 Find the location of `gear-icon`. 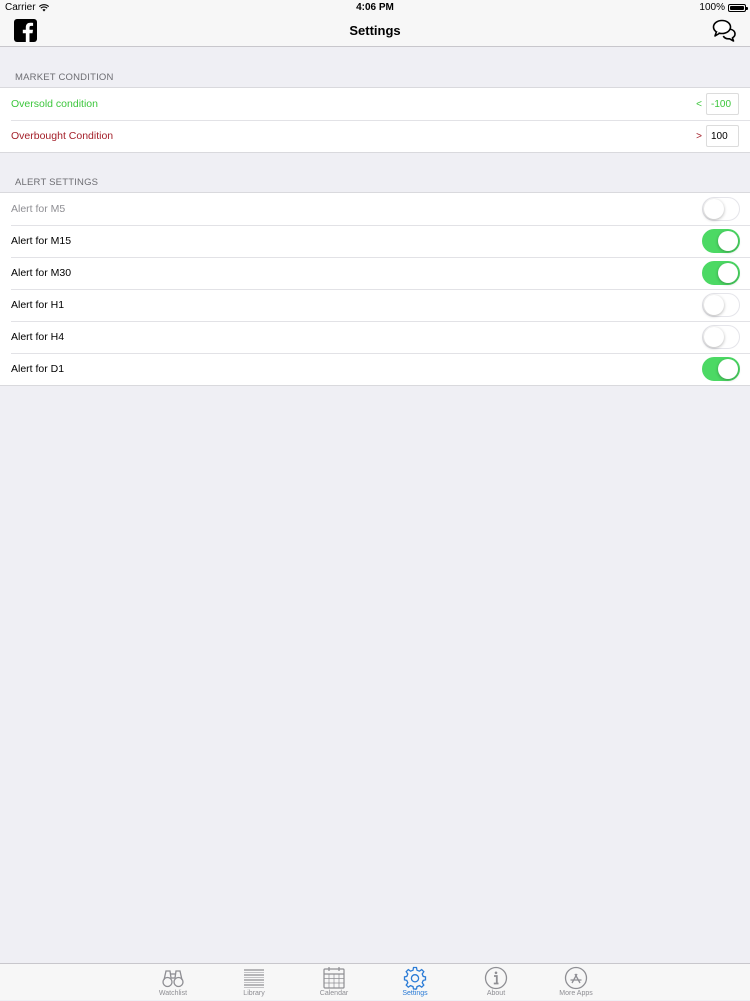

gear-icon is located at coordinates (415, 978).